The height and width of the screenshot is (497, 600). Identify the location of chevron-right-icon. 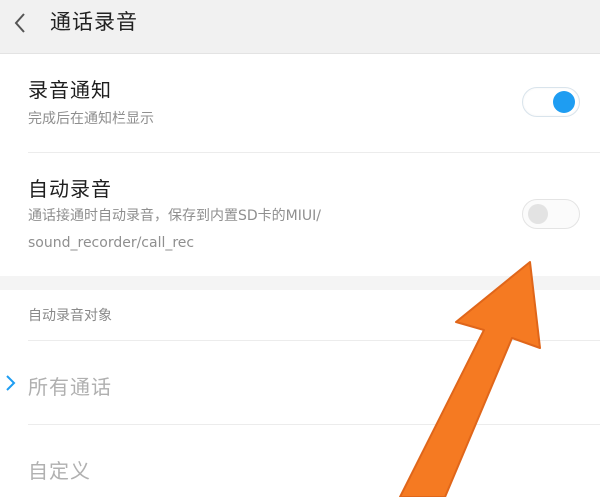
(11, 383).